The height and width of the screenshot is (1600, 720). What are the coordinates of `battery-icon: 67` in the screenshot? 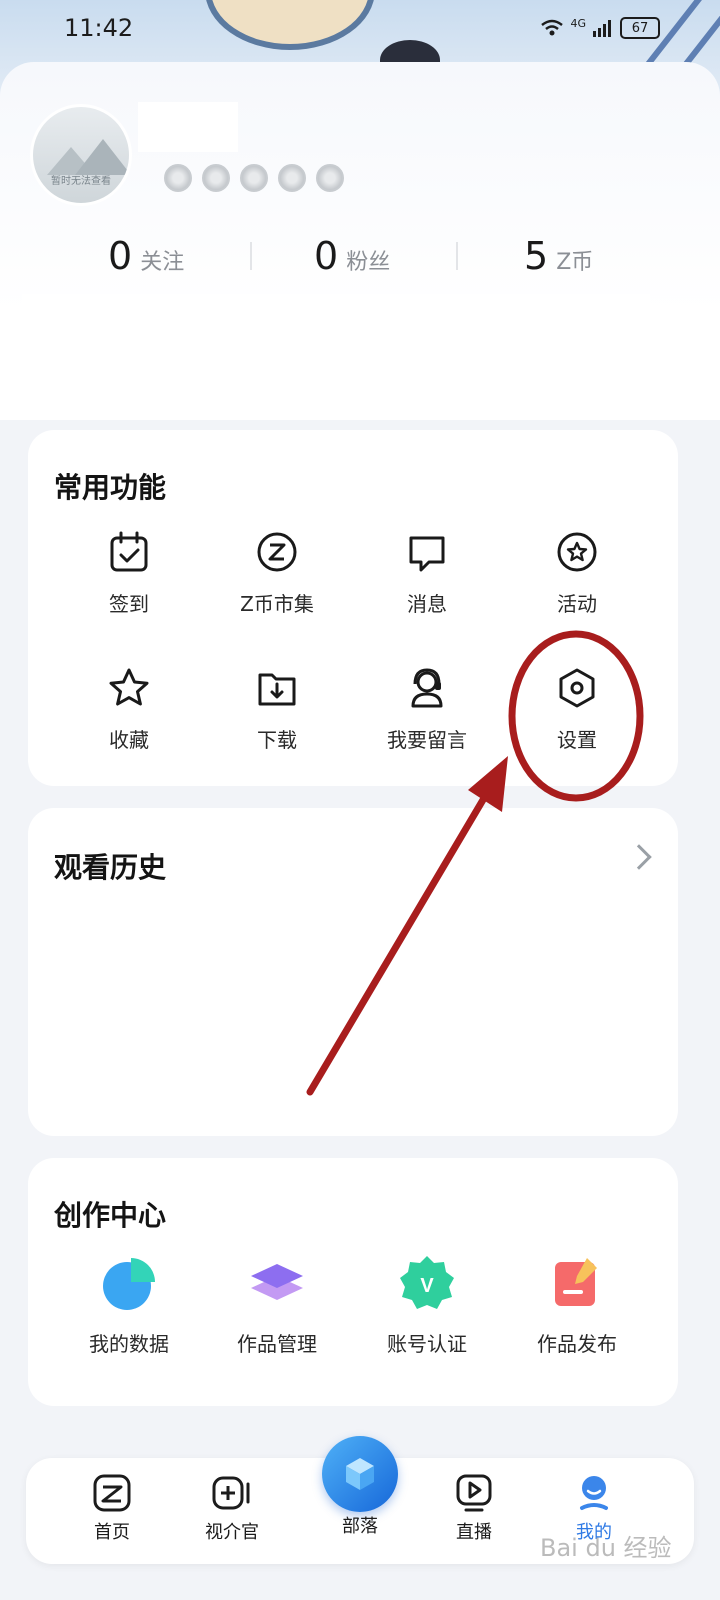 It's located at (640, 28).